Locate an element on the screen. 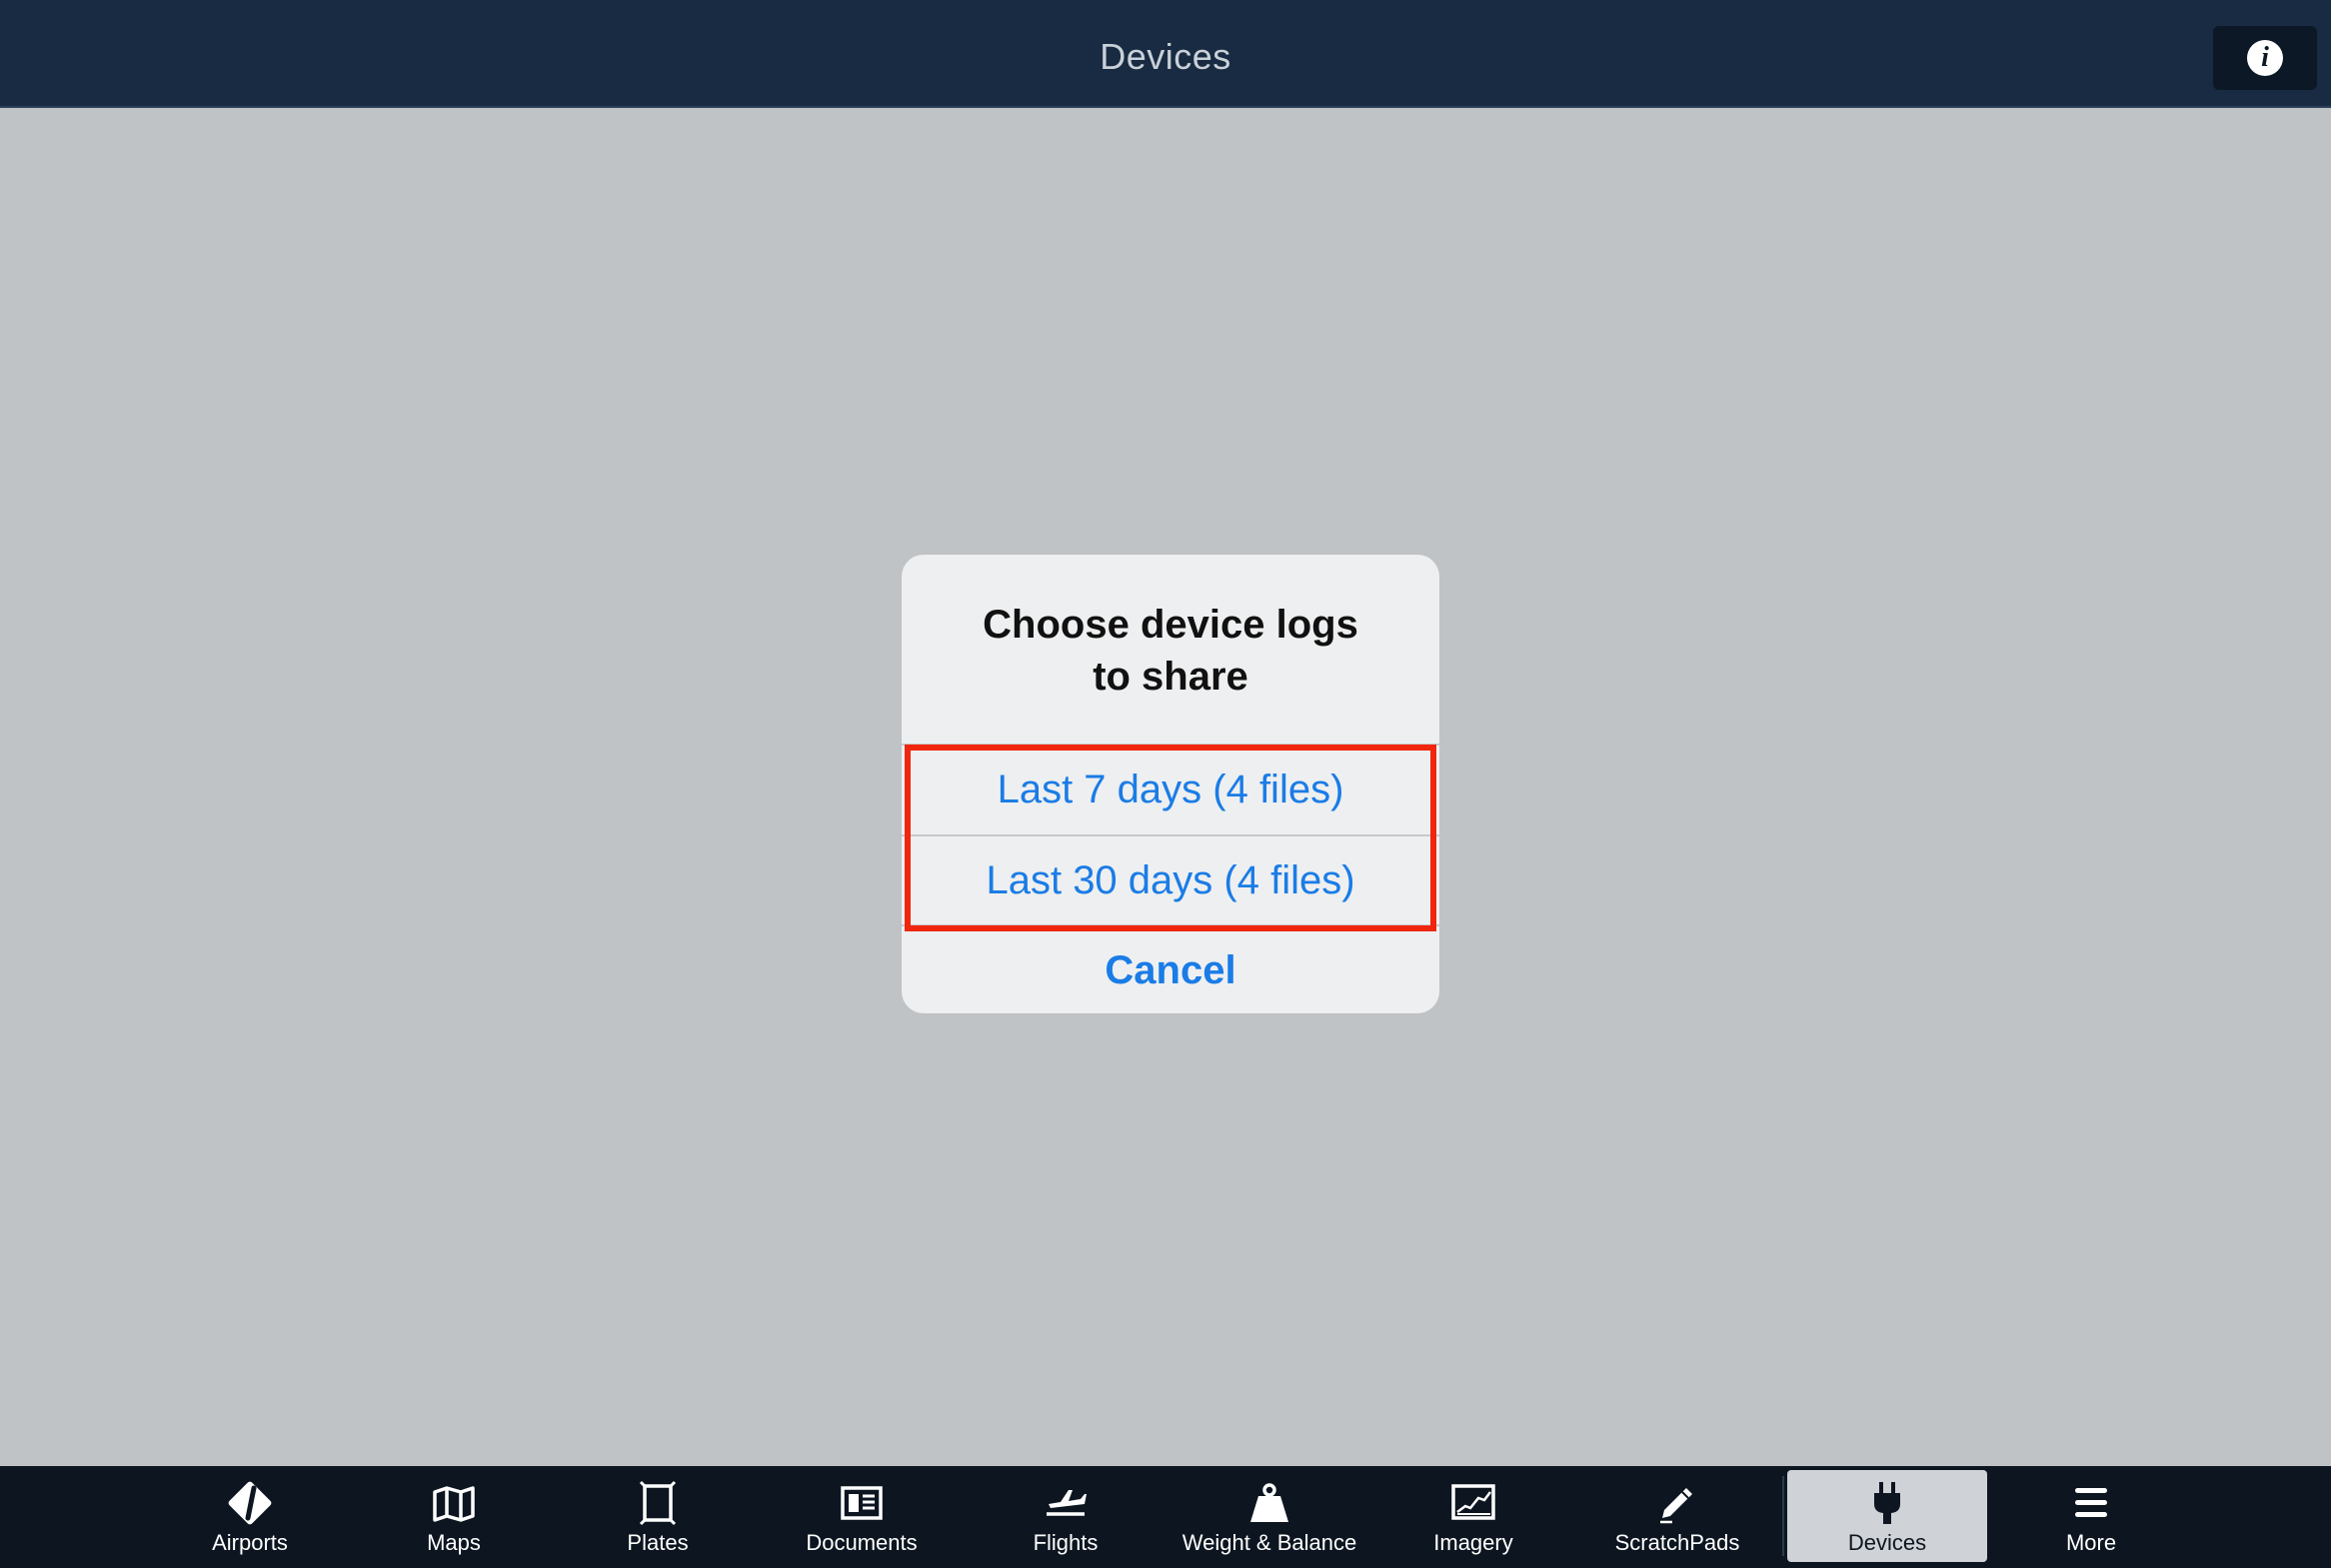  tab-plates: Plates is located at coordinates (658, 1516).